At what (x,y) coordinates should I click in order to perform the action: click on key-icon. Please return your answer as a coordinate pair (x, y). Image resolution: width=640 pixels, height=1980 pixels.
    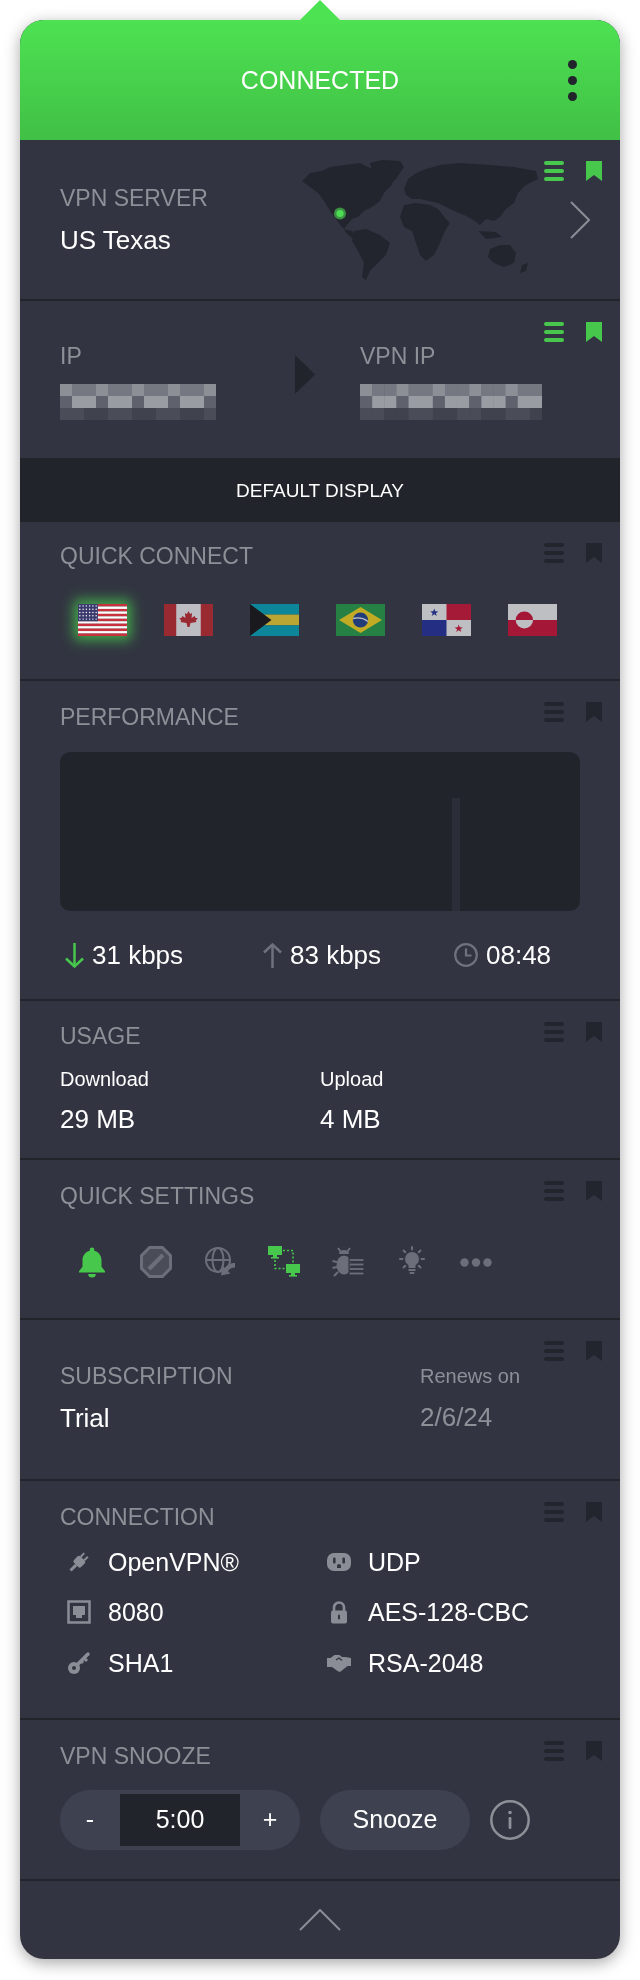
    Looking at the image, I should click on (79, 1662).